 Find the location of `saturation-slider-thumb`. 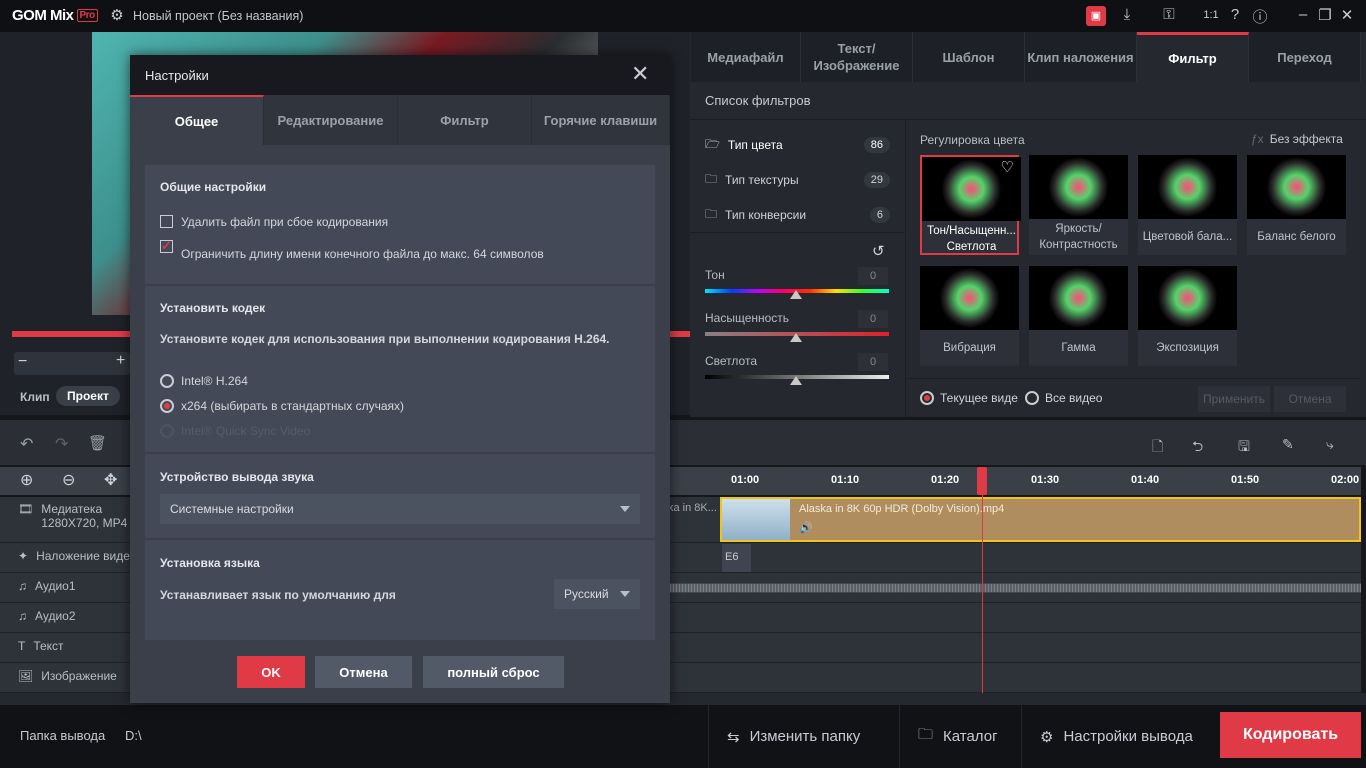

saturation-slider-thumb is located at coordinates (796, 337).